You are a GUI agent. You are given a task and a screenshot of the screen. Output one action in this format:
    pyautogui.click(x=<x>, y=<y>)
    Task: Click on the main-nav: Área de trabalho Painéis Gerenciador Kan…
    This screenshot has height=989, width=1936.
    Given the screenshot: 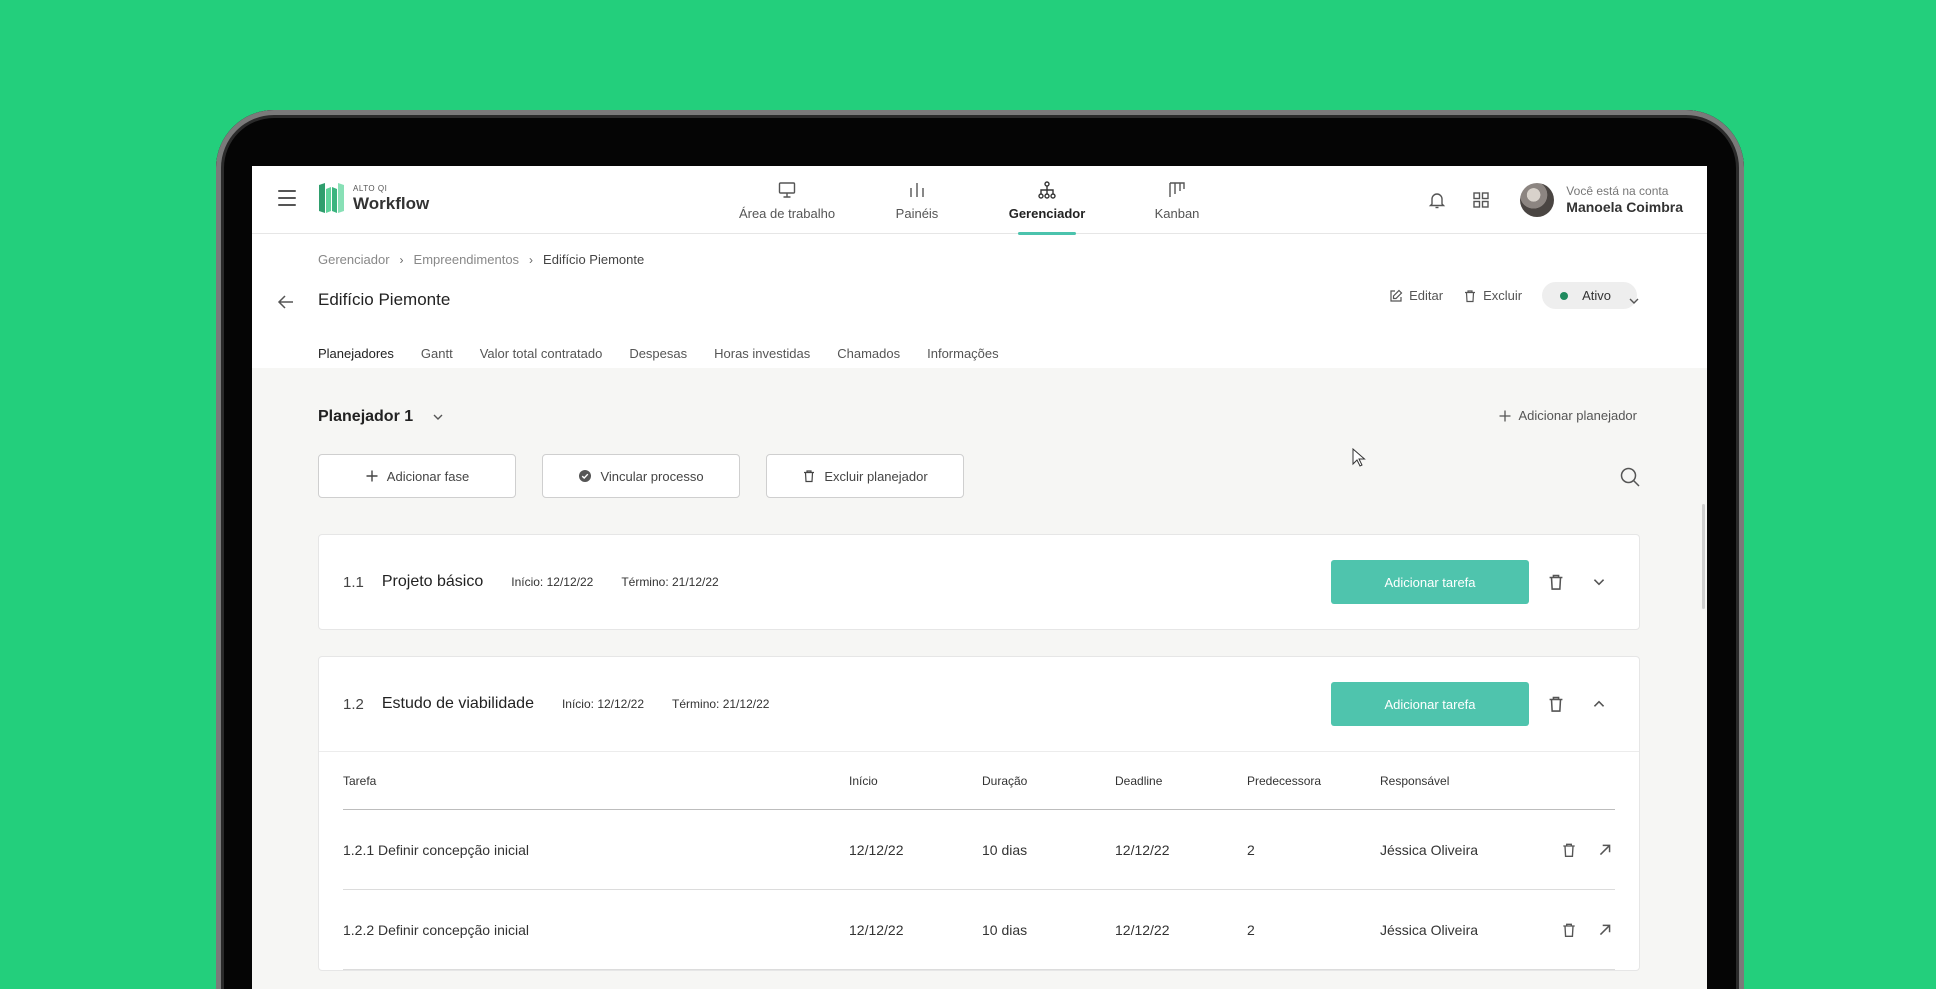 What is the action you would take?
    pyautogui.click(x=982, y=200)
    